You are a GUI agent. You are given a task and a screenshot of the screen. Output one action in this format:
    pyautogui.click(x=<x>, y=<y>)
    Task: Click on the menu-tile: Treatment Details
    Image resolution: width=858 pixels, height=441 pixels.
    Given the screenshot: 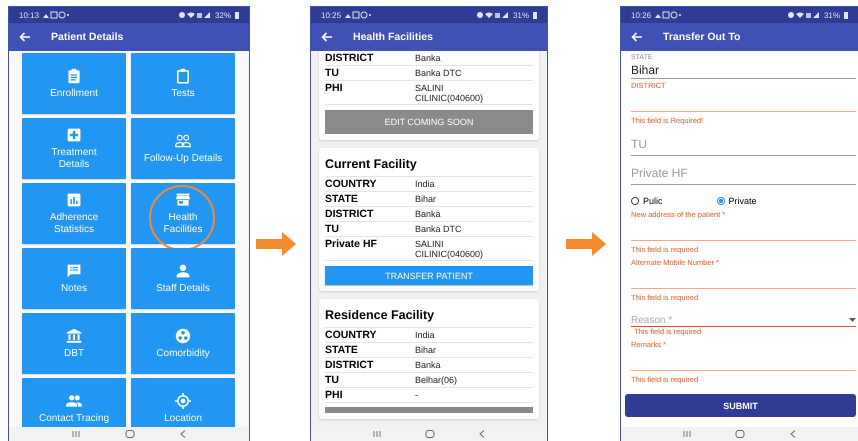 What is the action you would take?
    pyautogui.click(x=74, y=148)
    